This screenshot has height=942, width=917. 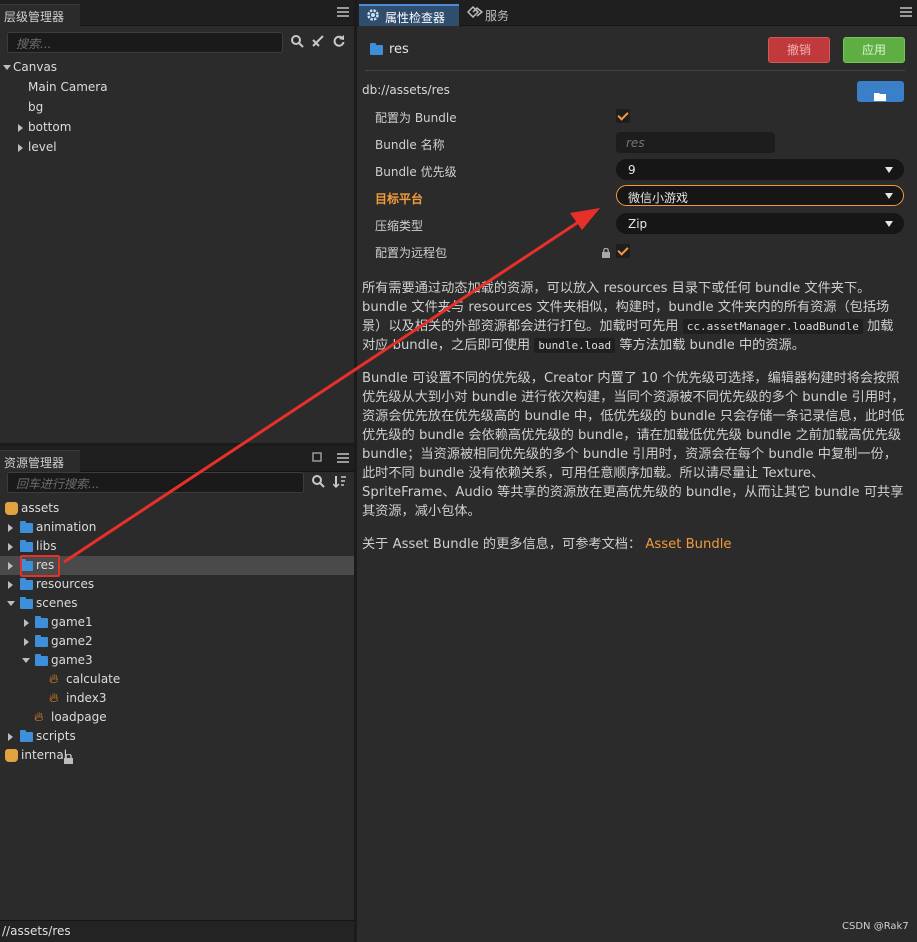 What do you see at coordinates (623, 116) in the screenshot?
I see `bundle-config-checkbox` at bounding box center [623, 116].